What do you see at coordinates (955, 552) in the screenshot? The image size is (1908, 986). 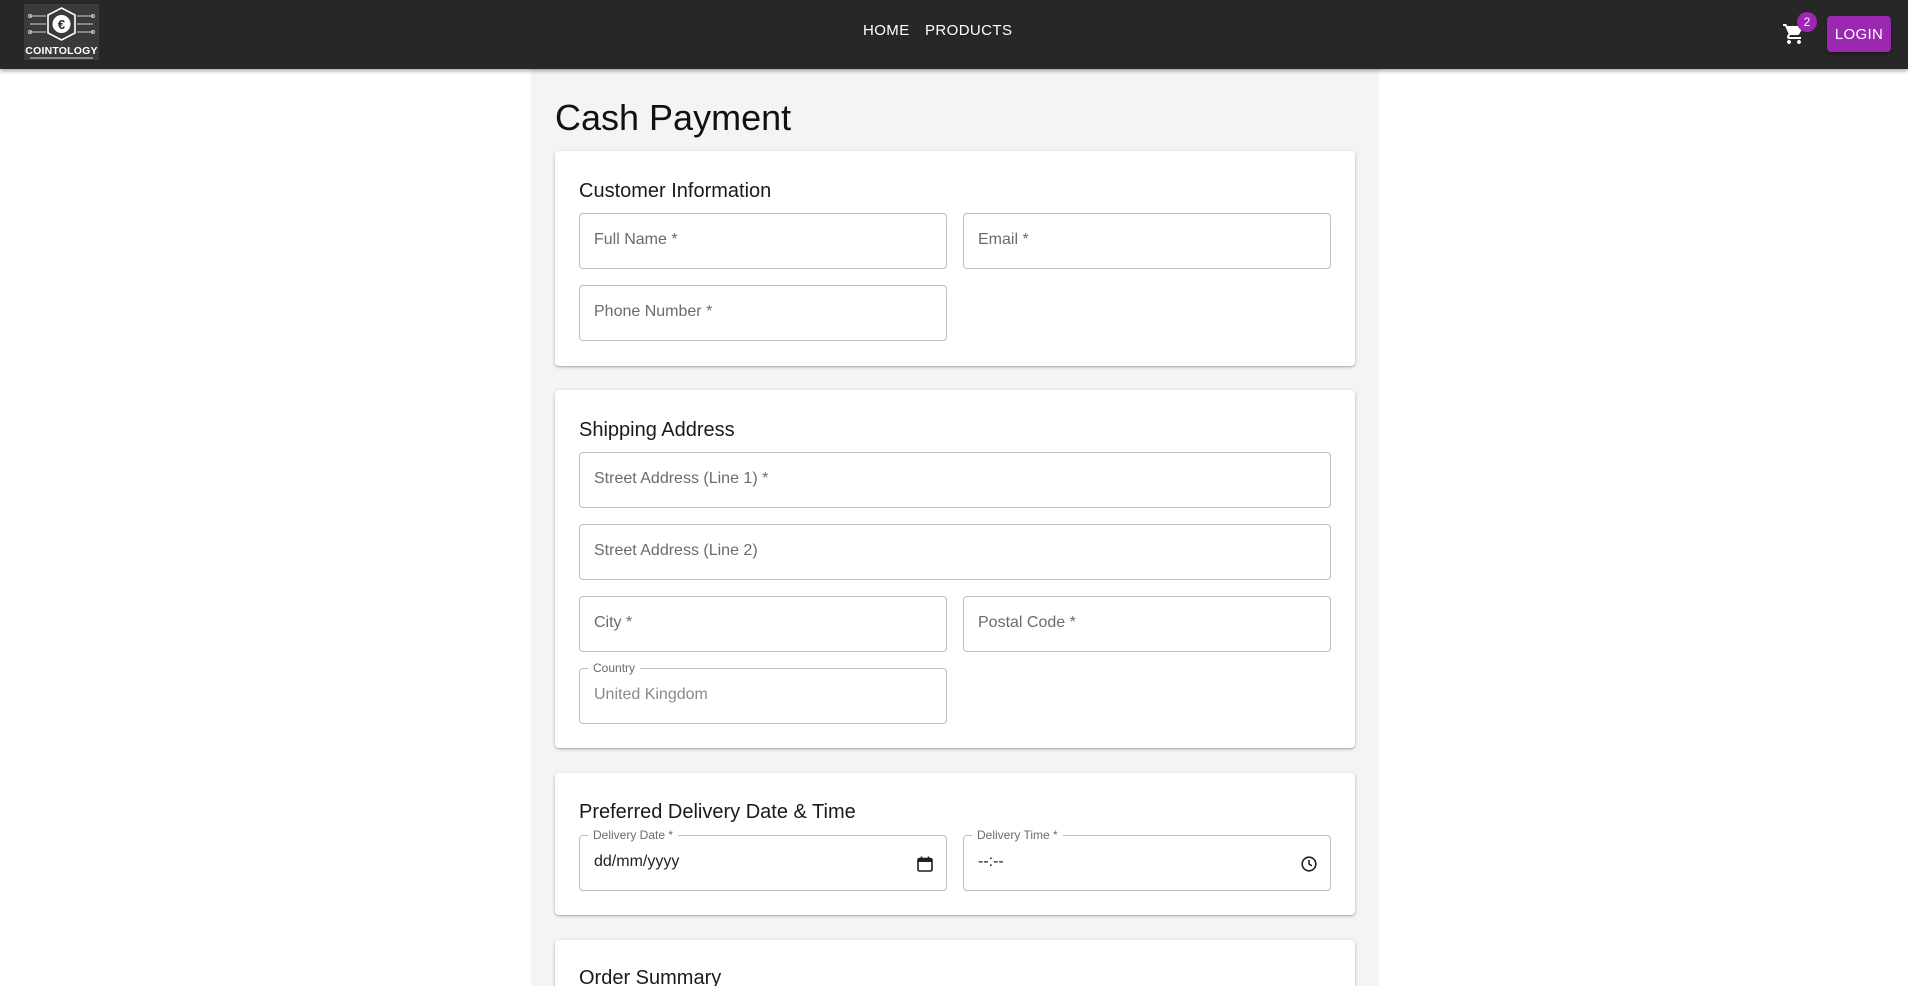 I see `street-address-line2-field: Street Address (Line 2)` at bounding box center [955, 552].